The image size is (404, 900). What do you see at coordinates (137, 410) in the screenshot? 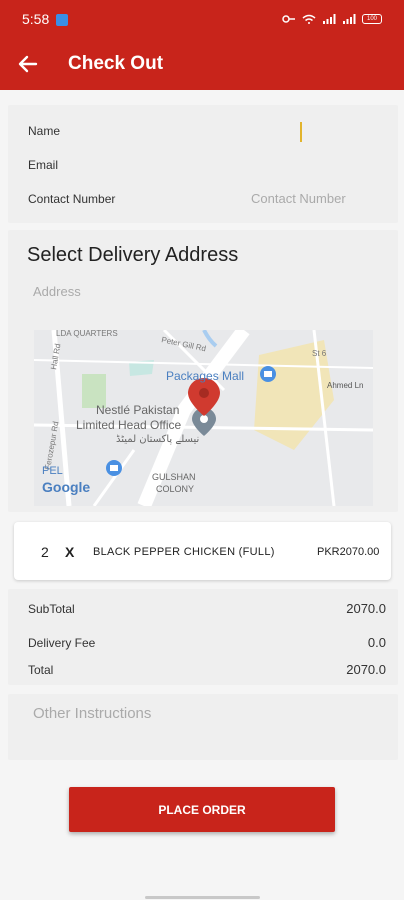
I see `map-label-nestle-1: Nestlé Pakistan` at bounding box center [137, 410].